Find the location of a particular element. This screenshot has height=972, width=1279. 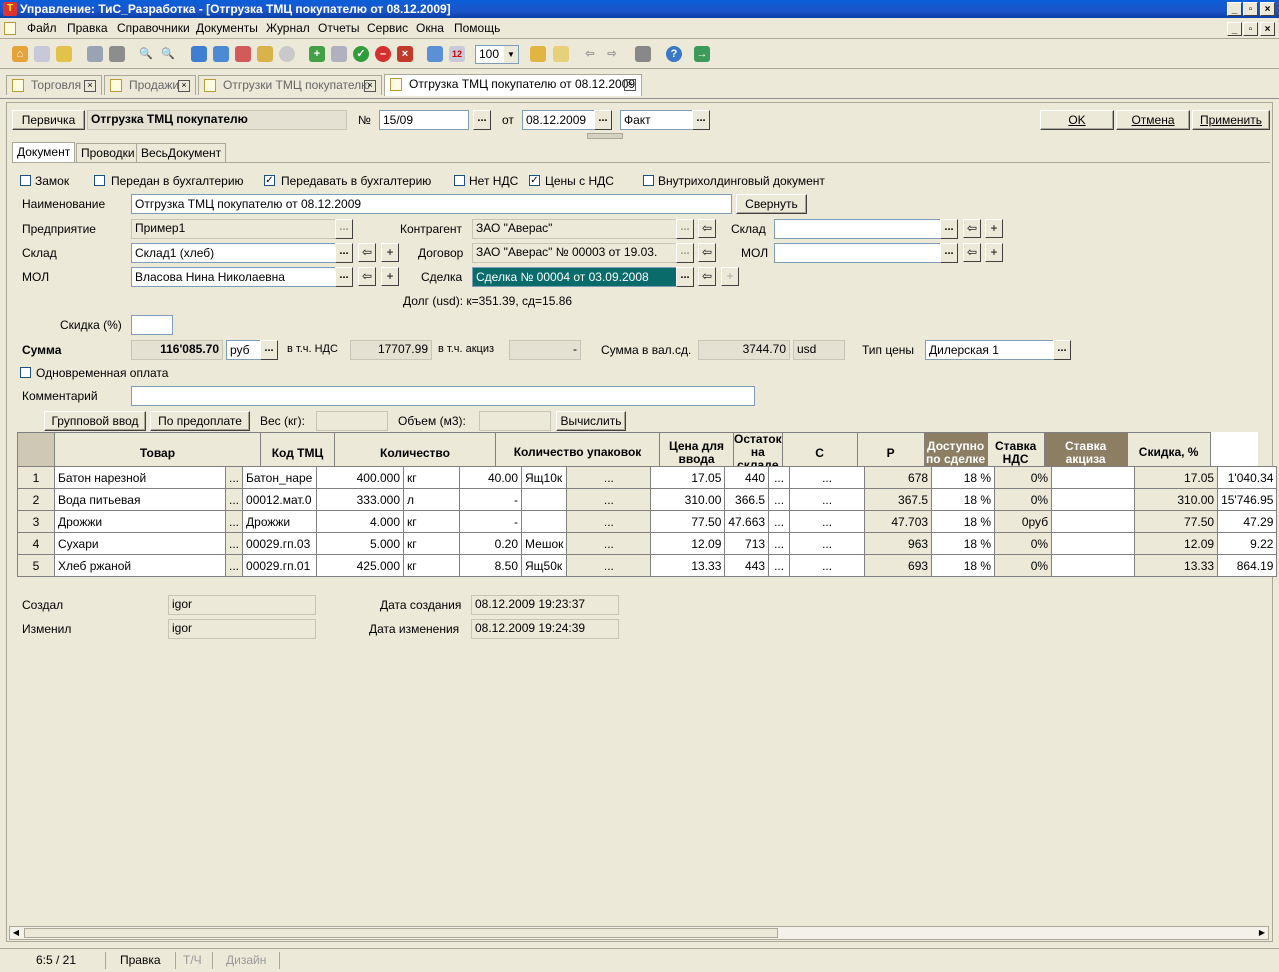

coins-icon is located at coordinates (538, 54).